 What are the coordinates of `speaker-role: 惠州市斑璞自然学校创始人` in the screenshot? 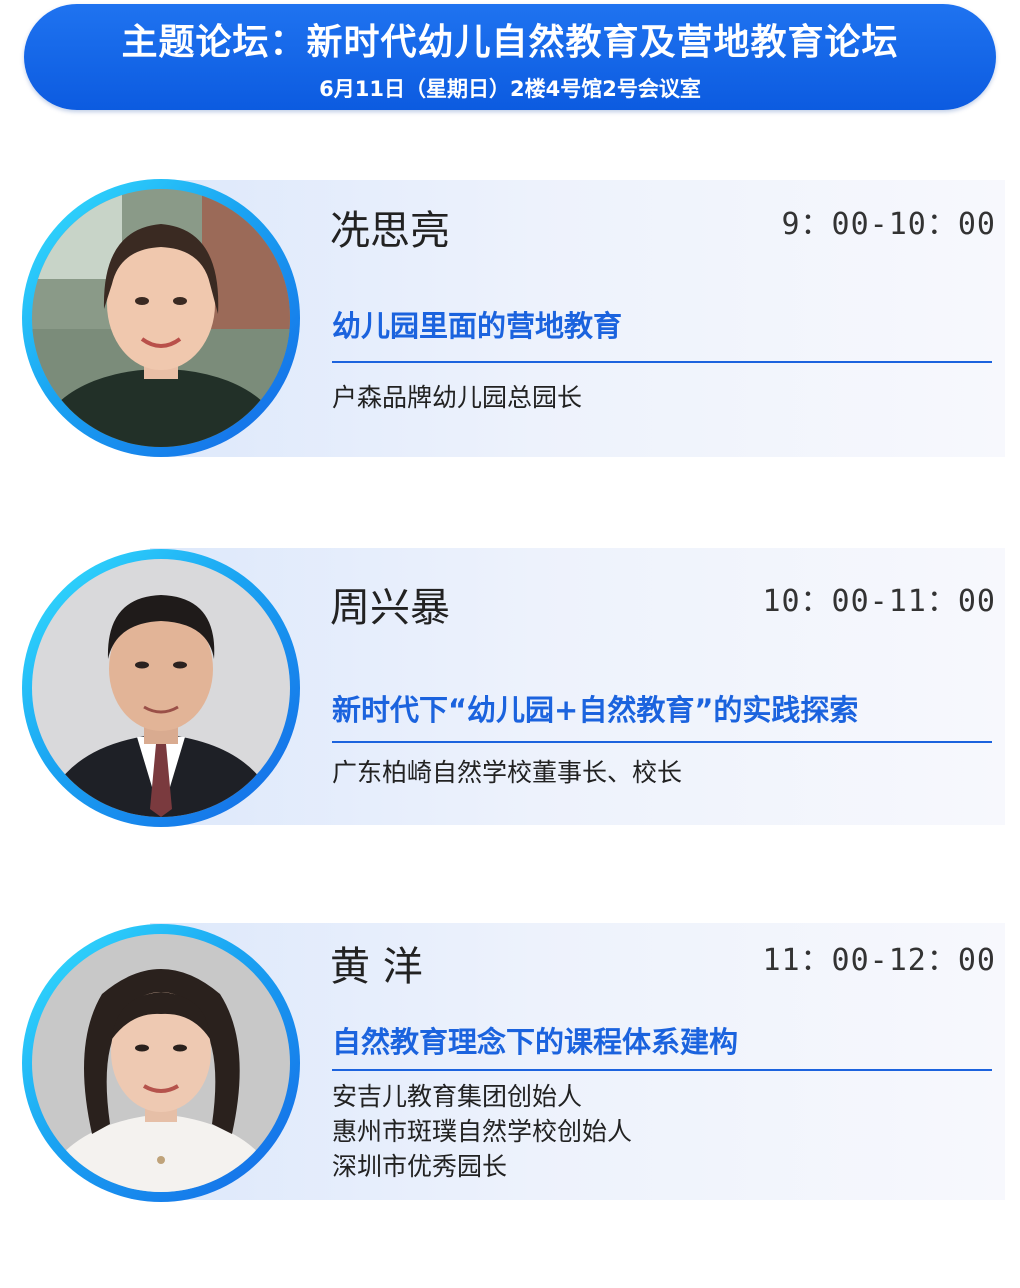 It's located at (482, 1131).